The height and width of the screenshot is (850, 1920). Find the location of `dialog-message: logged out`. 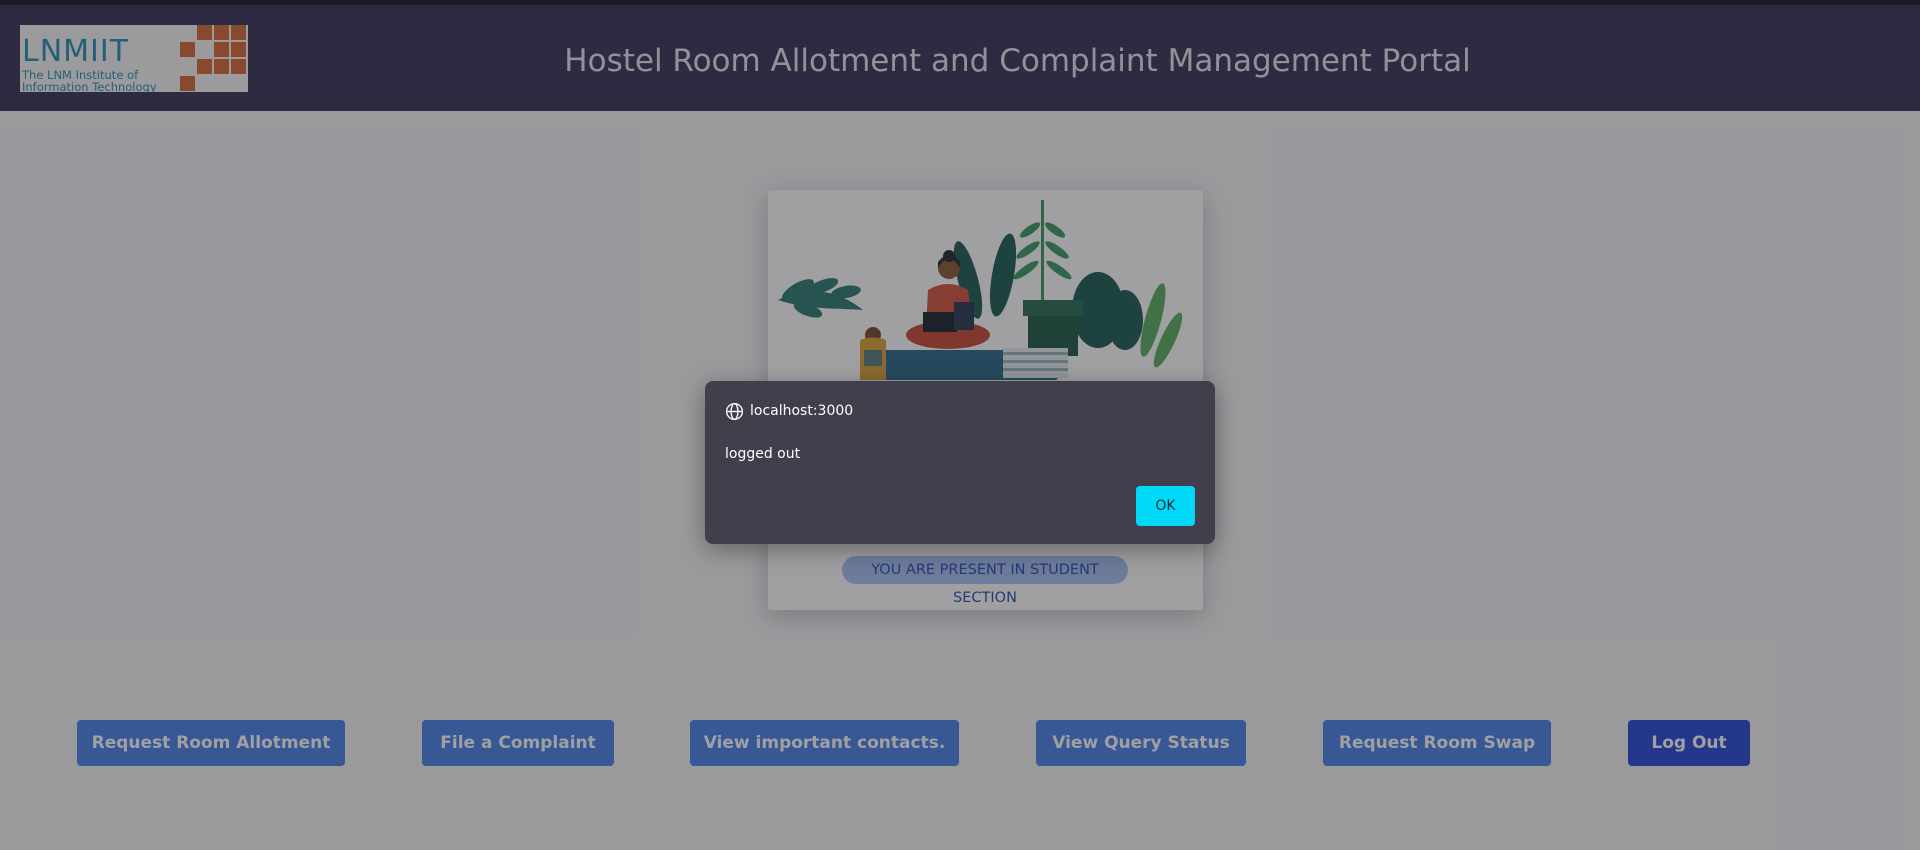

dialog-message: logged out is located at coordinates (763, 454).